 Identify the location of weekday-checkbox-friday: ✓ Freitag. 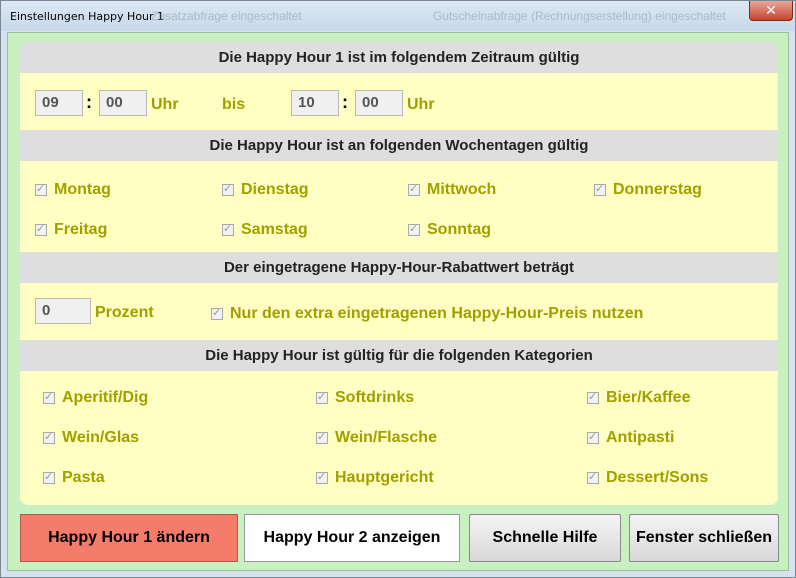
(71, 230).